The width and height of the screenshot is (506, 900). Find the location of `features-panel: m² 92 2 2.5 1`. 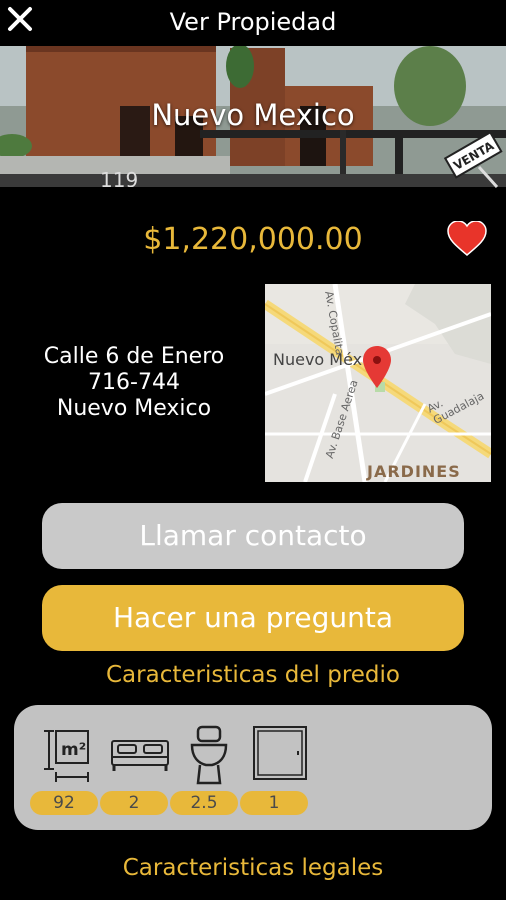

features-panel: m² 92 2 2.5 1 is located at coordinates (253, 767).